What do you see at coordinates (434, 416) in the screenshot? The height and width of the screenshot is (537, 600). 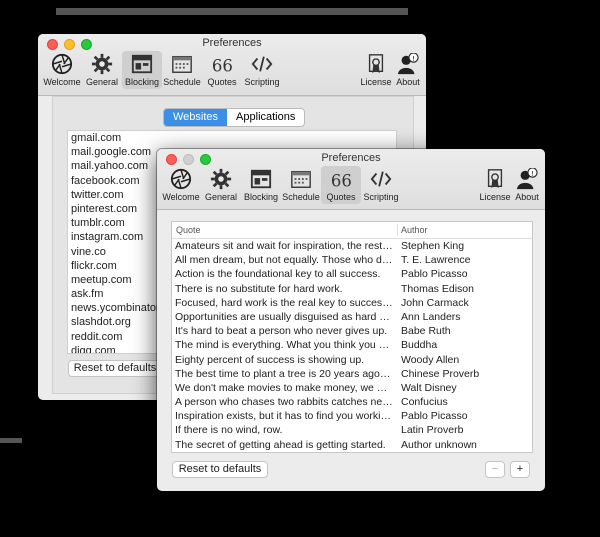 I see `author-cell: Pablo Picasso` at bounding box center [434, 416].